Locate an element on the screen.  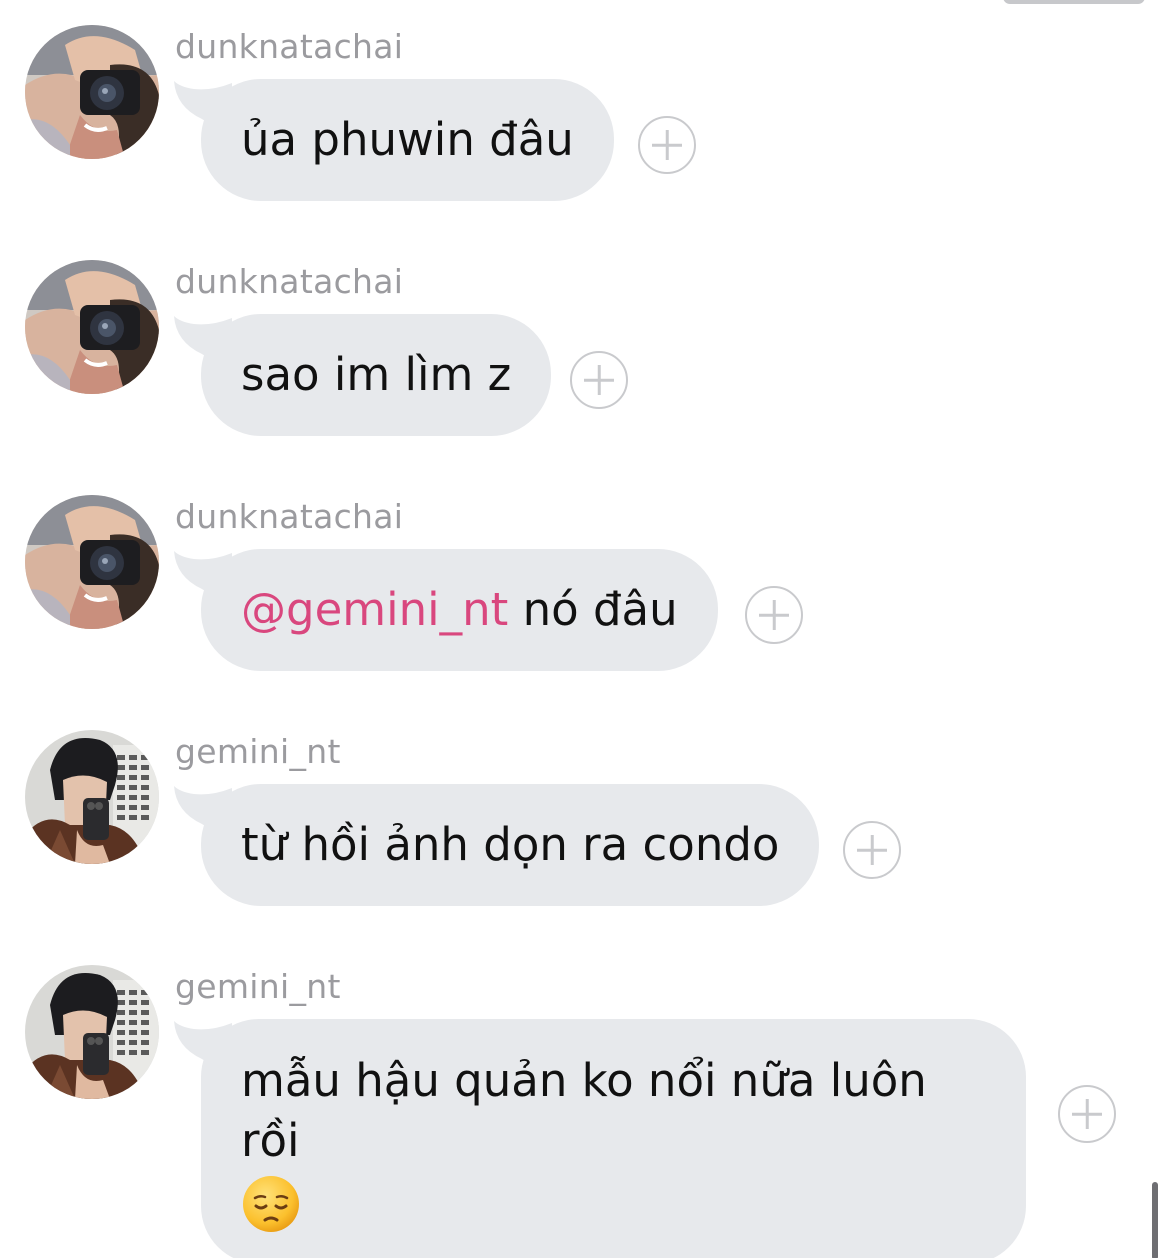
message-bubble-wrap: ủa phuwin đâu is located at coordinates (393, 140).